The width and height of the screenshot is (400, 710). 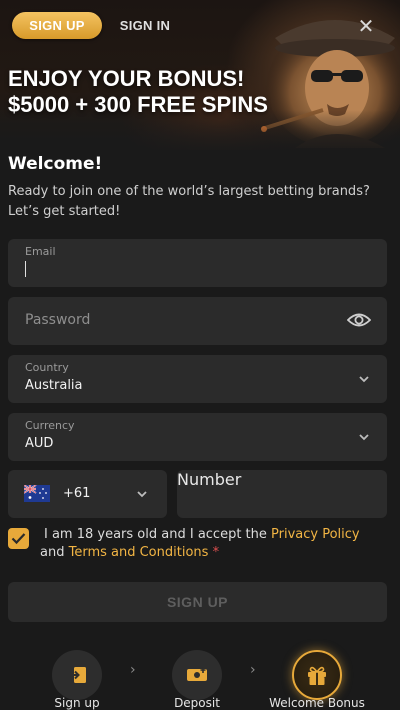 I want to click on country-value: Australia, so click(x=54, y=385).